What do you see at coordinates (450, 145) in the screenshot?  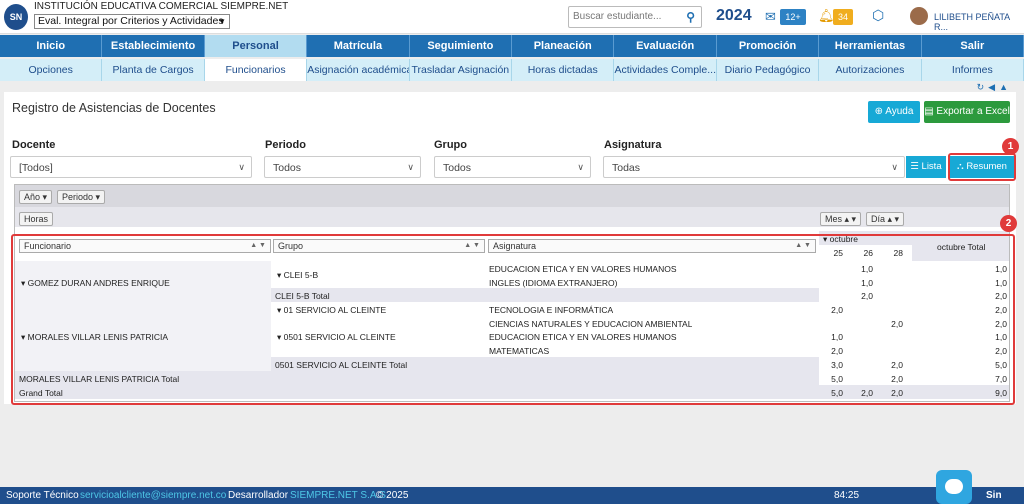 I see `grupo-label: Grupo` at bounding box center [450, 145].